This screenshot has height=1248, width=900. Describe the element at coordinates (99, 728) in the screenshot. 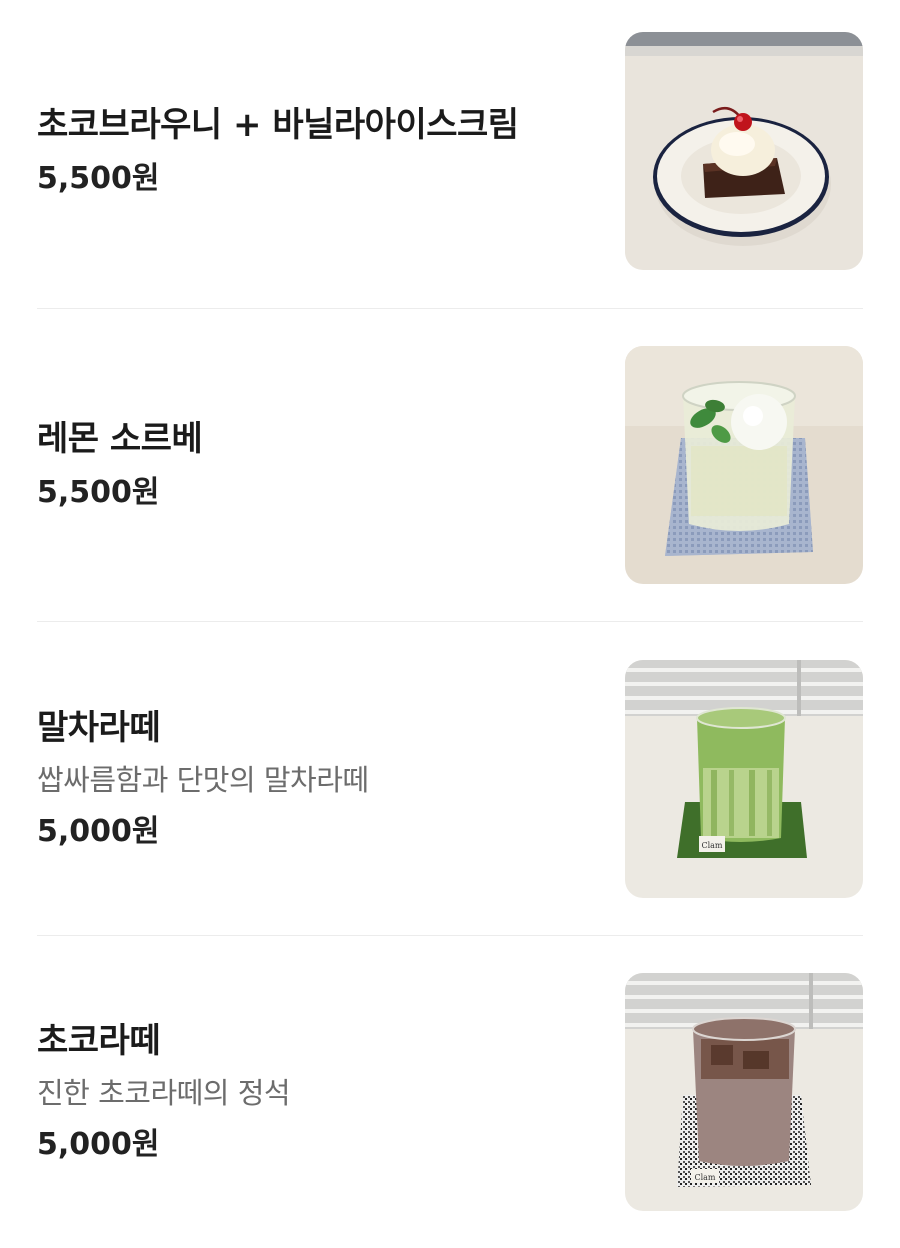

I see `menu-item-name: 말차라떼` at that location.